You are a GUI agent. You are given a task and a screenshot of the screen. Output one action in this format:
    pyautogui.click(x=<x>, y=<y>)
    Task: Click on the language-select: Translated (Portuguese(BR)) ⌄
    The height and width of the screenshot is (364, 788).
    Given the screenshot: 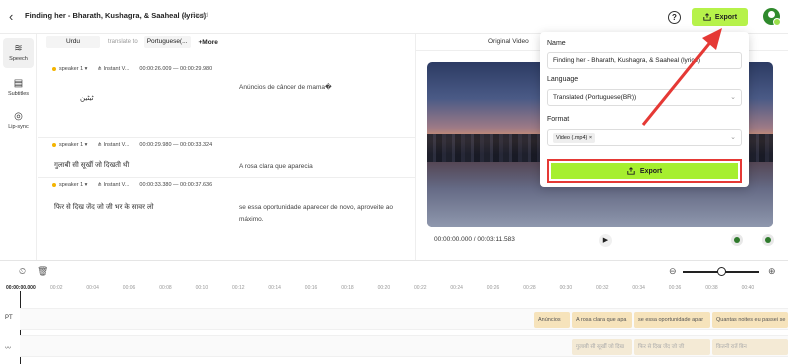 What is the action you would take?
    pyautogui.click(x=644, y=97)
    